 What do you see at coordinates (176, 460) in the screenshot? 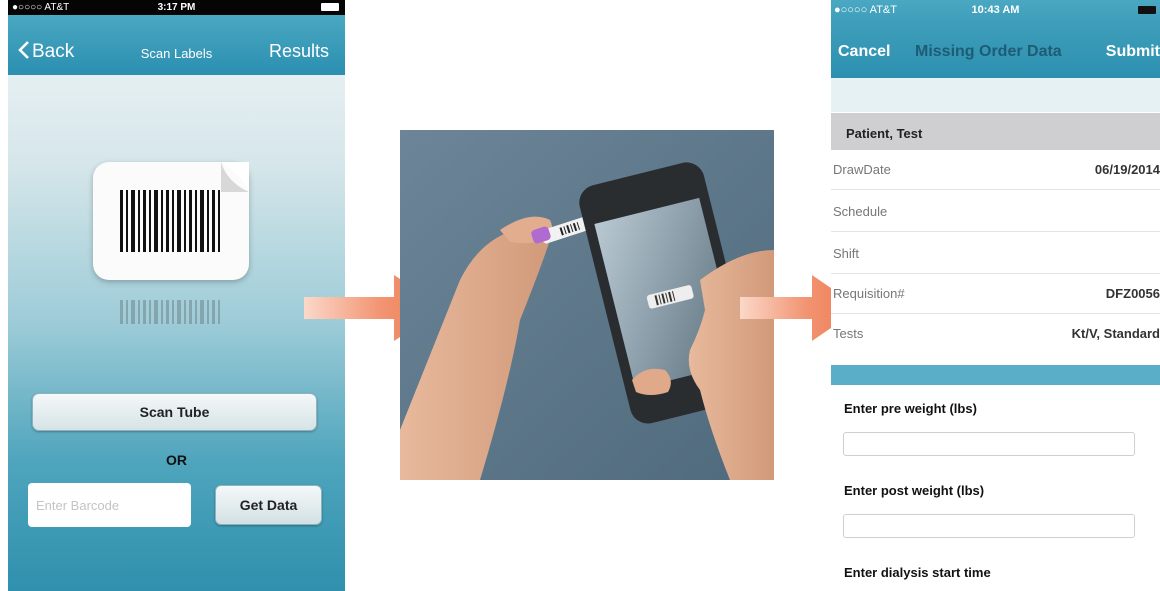
I see `or-divider-text: OR` at bounding box center [176, 460].